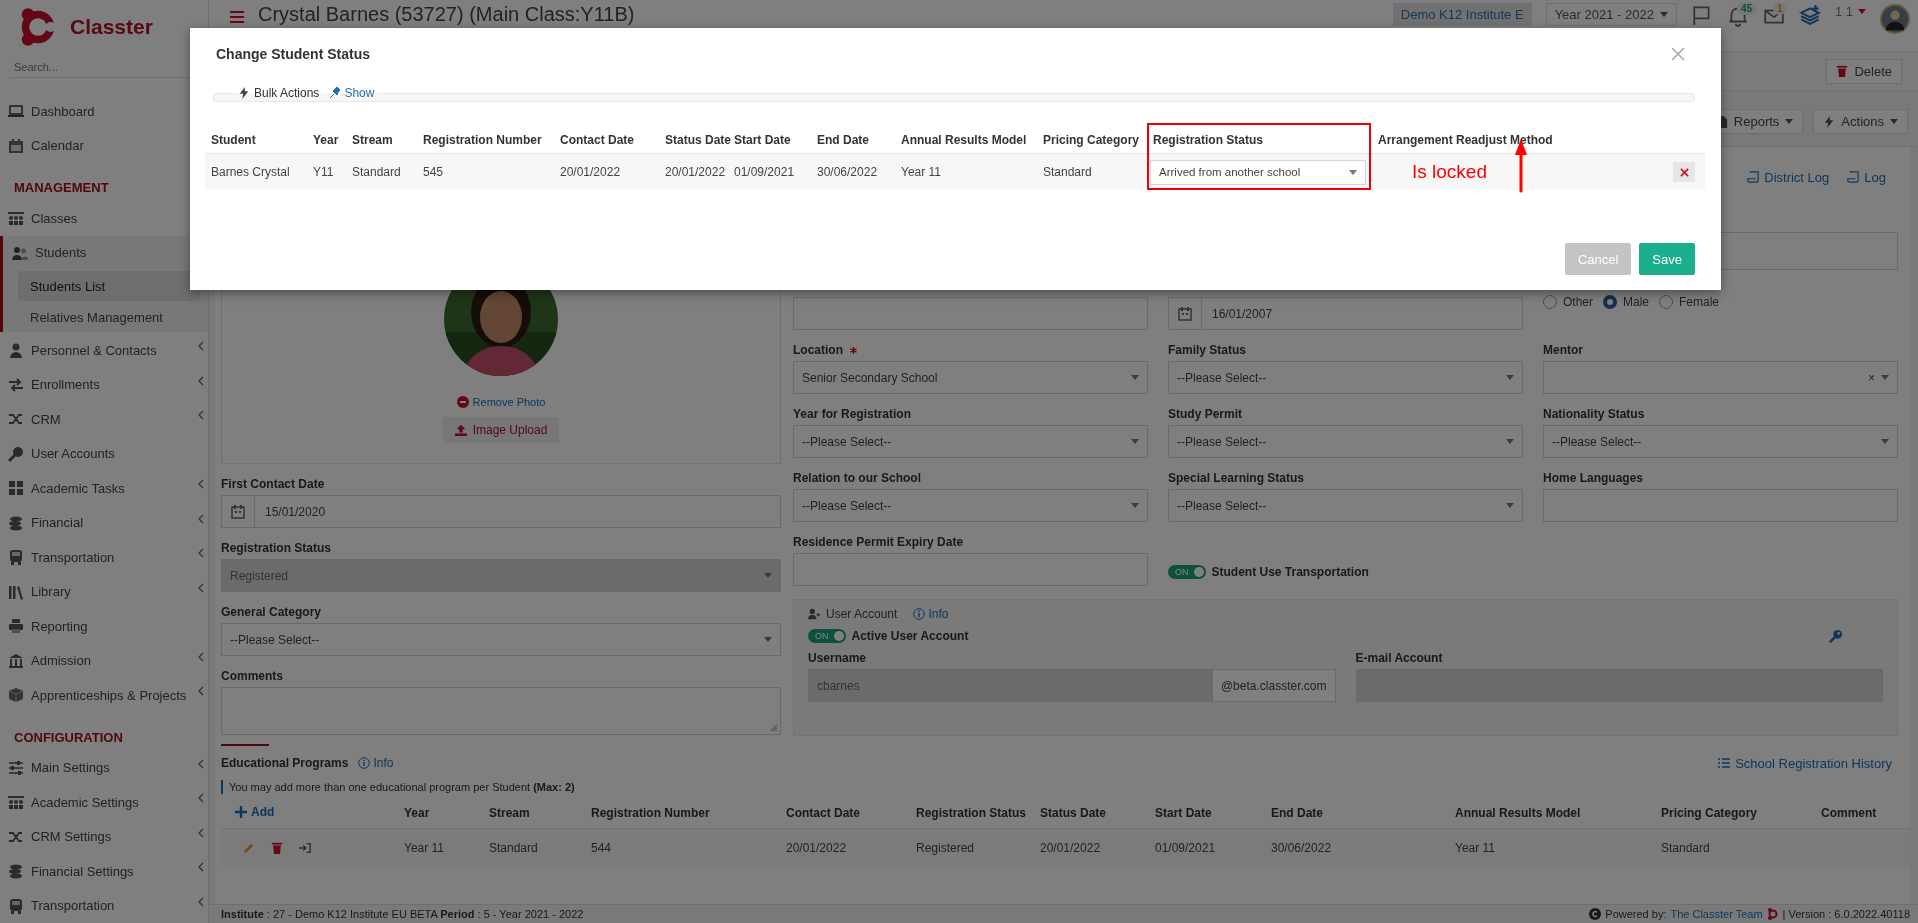  What do you see at coordinates (446, 14) in the screenshot?
I see `page-title: Crystal Barnes (53727) (Main Class:Y11B)` at bounding box center [446, 14].